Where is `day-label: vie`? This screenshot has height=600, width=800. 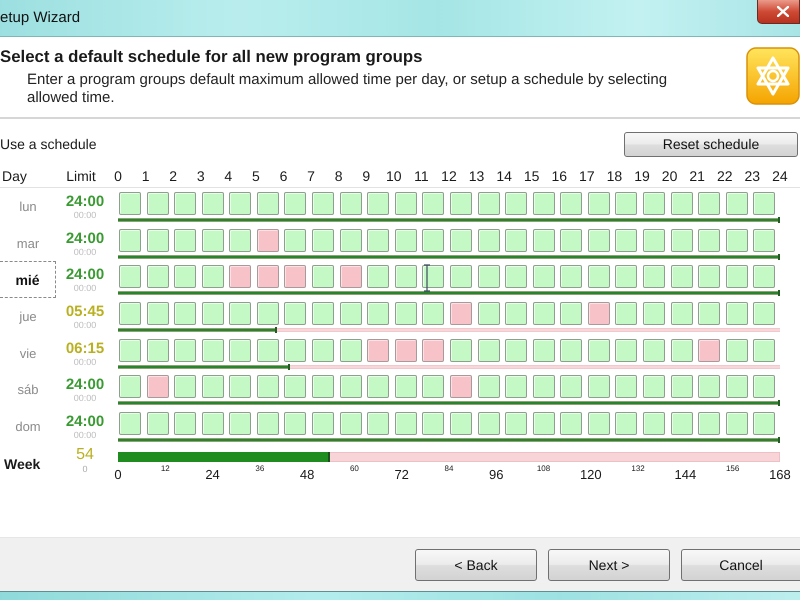
day-label: vie is located at coordinates (28, 353).